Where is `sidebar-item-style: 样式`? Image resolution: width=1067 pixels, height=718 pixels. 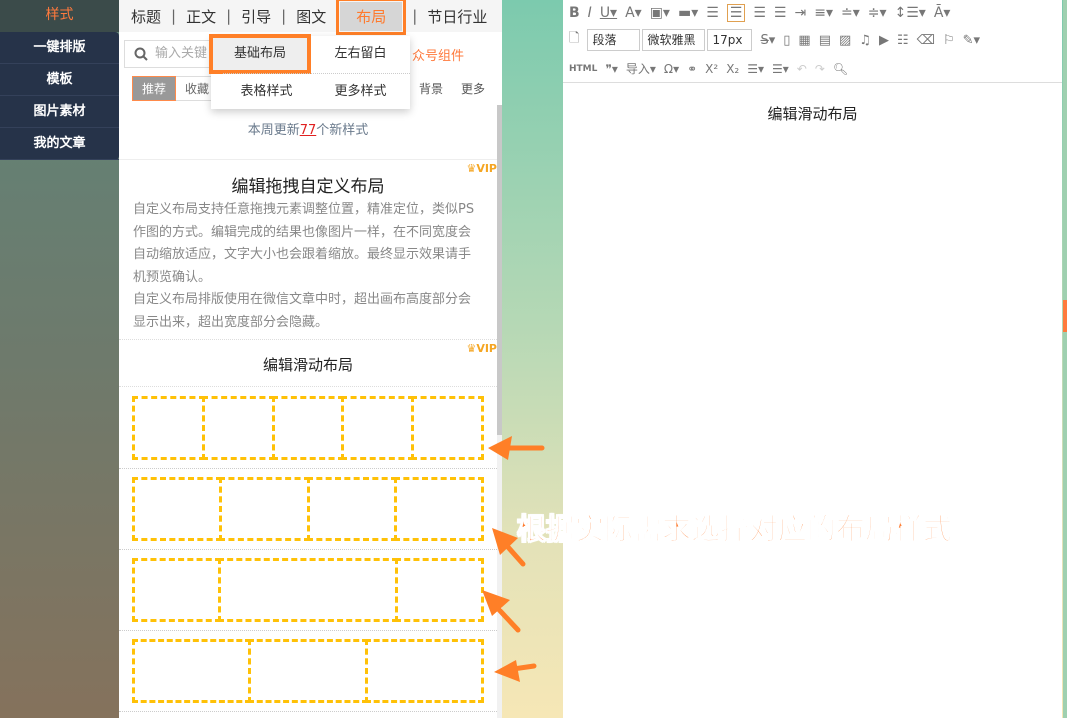 sidebar-item-style: 样式 is located at coordinates (59, 16).